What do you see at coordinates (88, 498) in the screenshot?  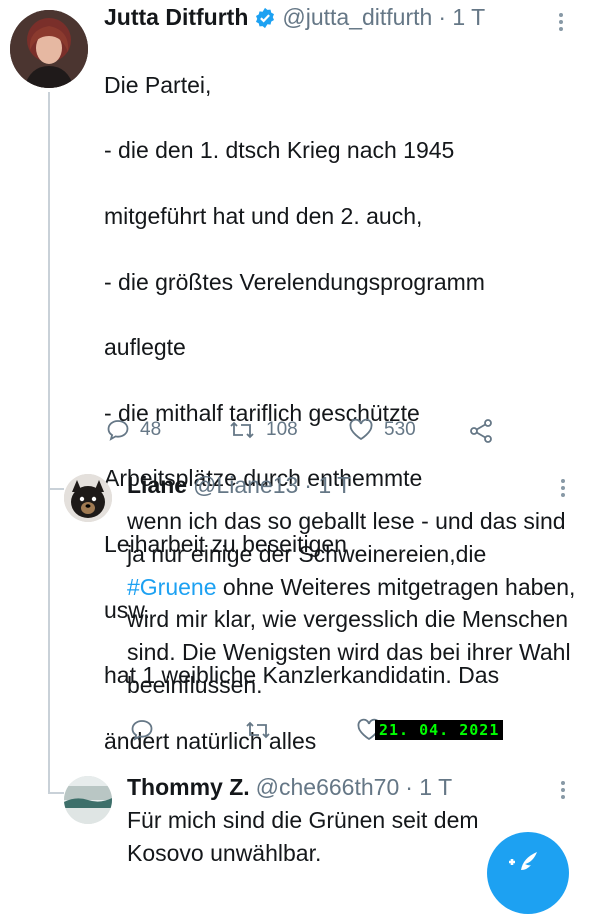 I see `avatar-liane` at bounding box center [88, 498].